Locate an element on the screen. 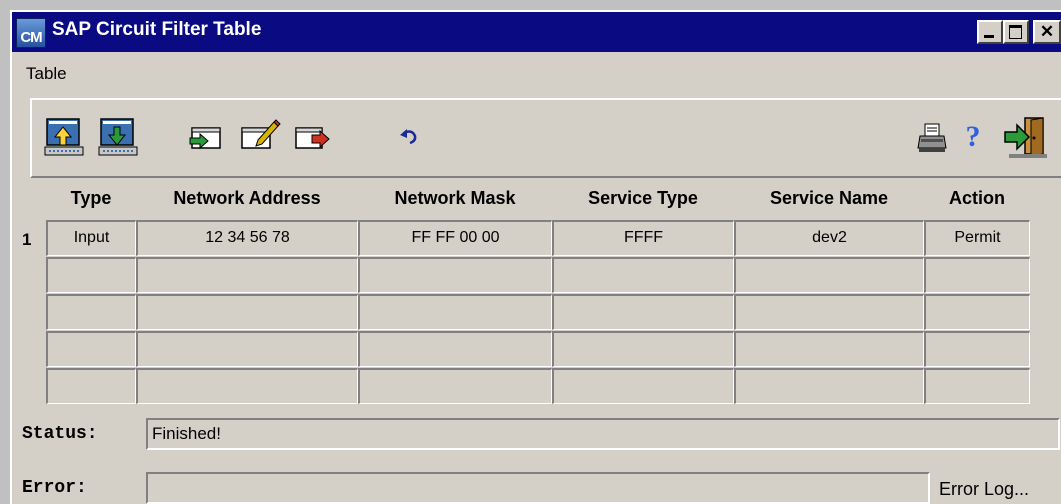 This screenshot has width=1061, height=504. column-header-network-mask: Network Mask is located at coordinates (455, 198).